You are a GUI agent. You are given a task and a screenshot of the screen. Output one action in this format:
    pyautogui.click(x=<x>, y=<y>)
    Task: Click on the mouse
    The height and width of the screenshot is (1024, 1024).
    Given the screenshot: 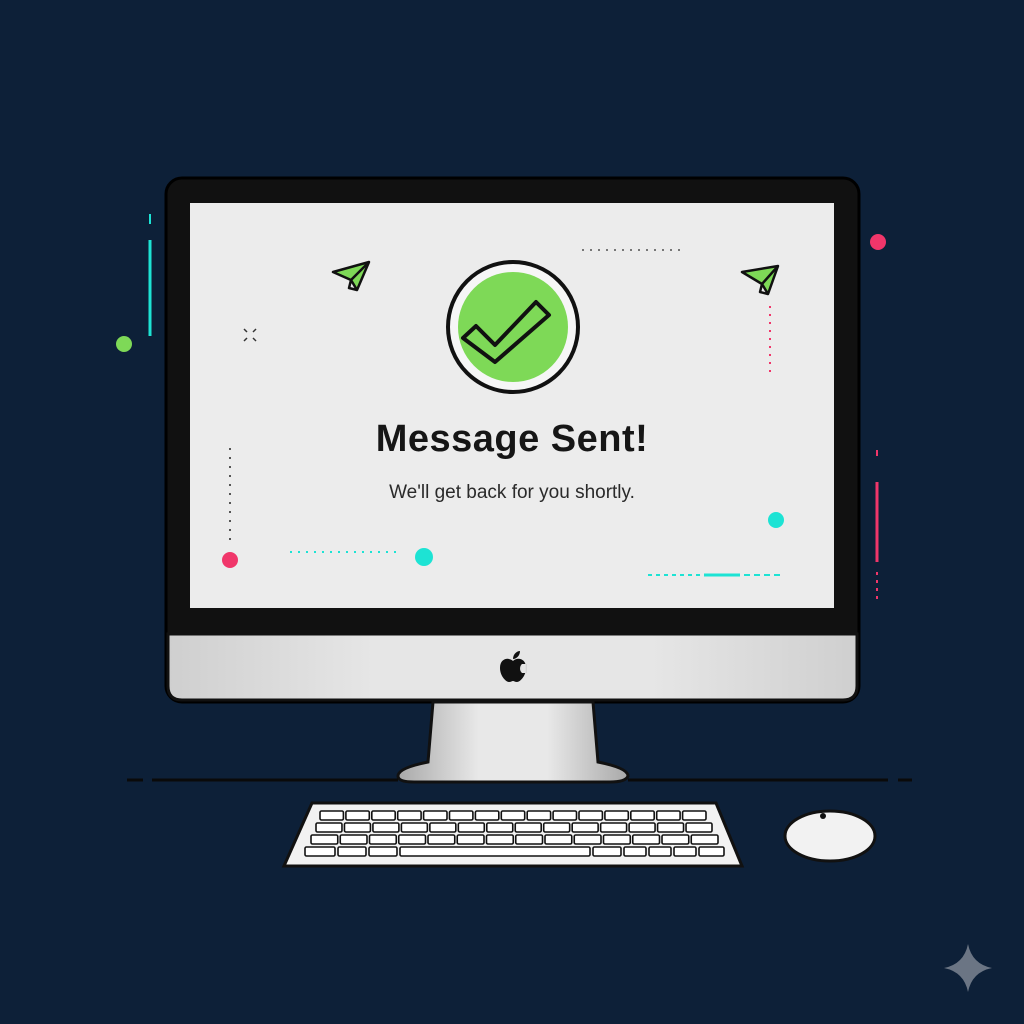 What is the action you would take?
    pyautogui.click(x=830, y=836)
    